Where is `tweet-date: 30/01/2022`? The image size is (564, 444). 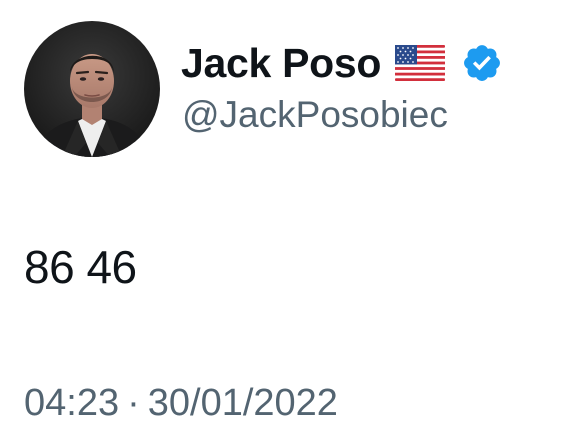
tweet-date: 30/01/2022 is located at coordinates (242, 403).